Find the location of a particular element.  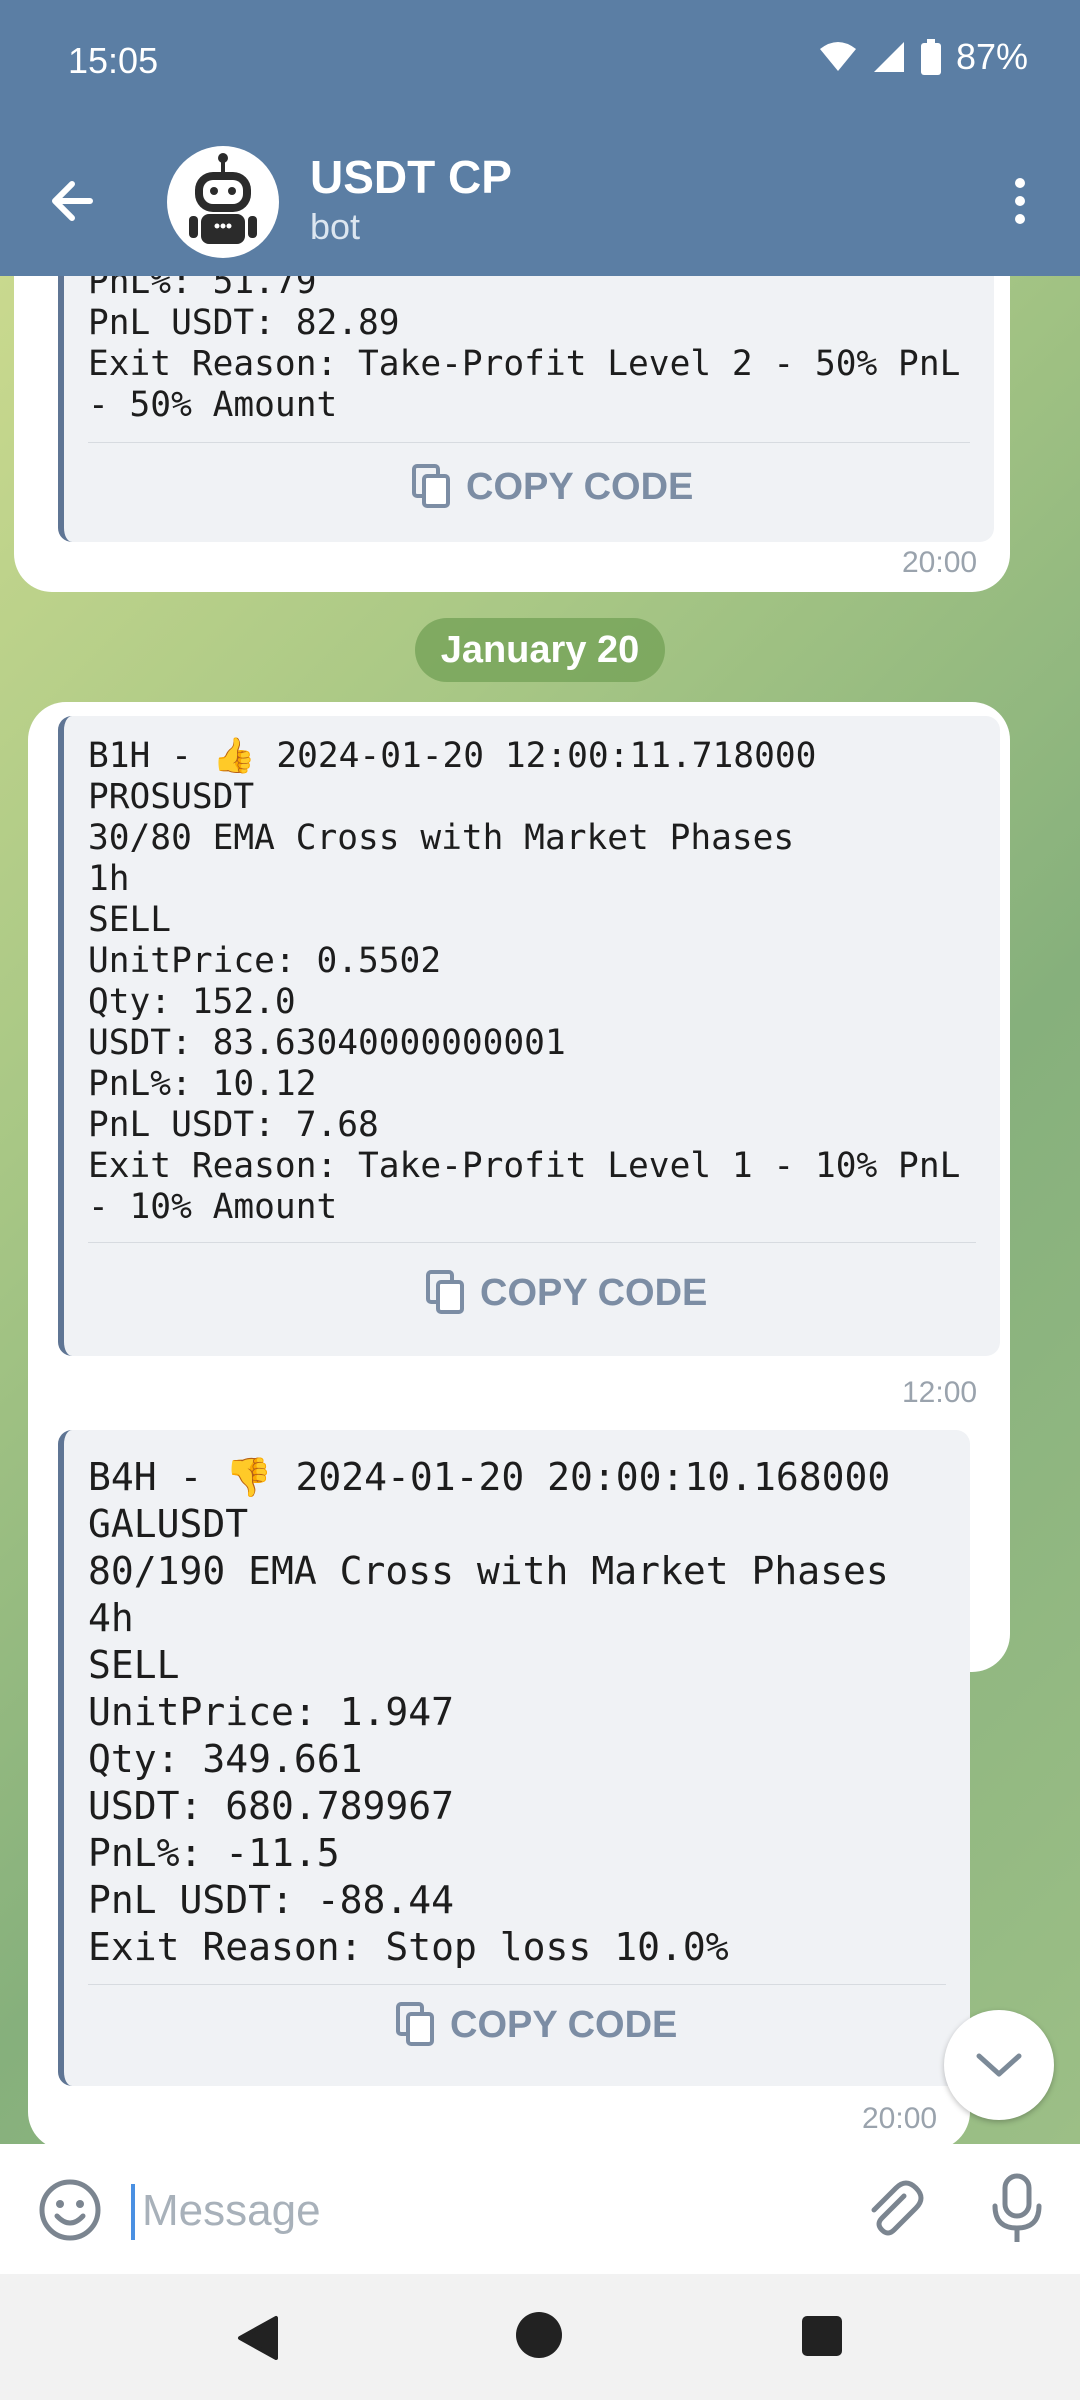

message-input is located at coordinates (482, 2211).